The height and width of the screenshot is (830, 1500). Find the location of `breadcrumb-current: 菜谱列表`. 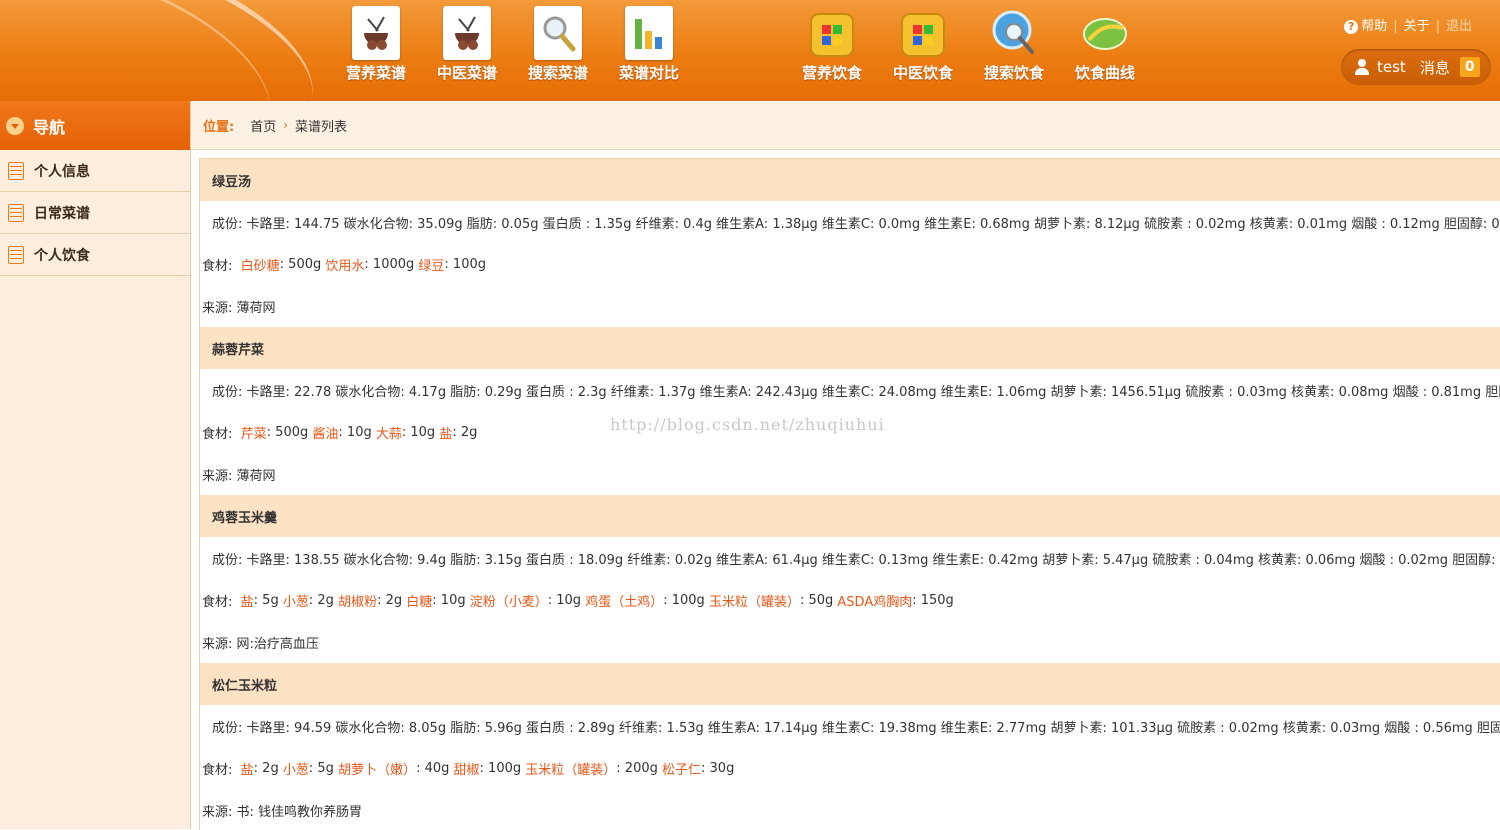

breadcrumb-current: 菜谱列表 is located at coordinates (321, 127).